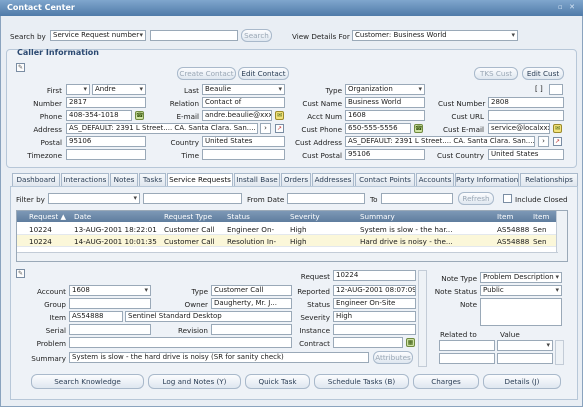  I want to click on detail-scrollbar, so click(422, 318).